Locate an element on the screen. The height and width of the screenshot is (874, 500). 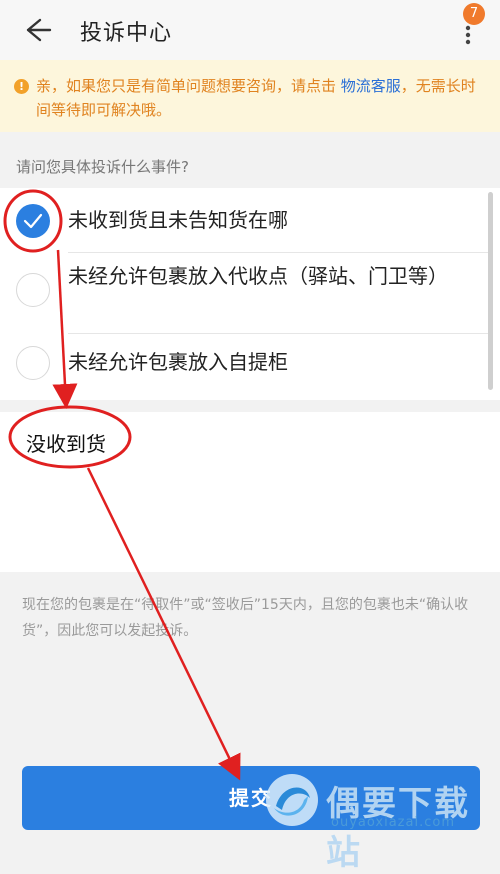
notification-badge: 7 is located at coordinates (474, 14).